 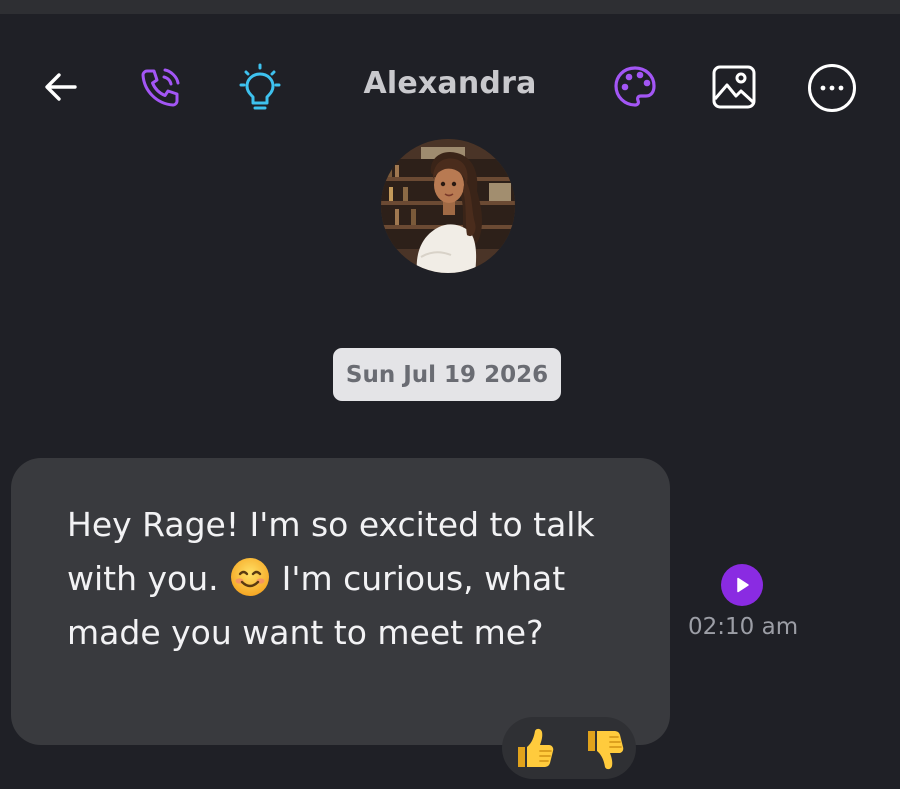 I want to click on more-options-button, so click(x=832, y=88).